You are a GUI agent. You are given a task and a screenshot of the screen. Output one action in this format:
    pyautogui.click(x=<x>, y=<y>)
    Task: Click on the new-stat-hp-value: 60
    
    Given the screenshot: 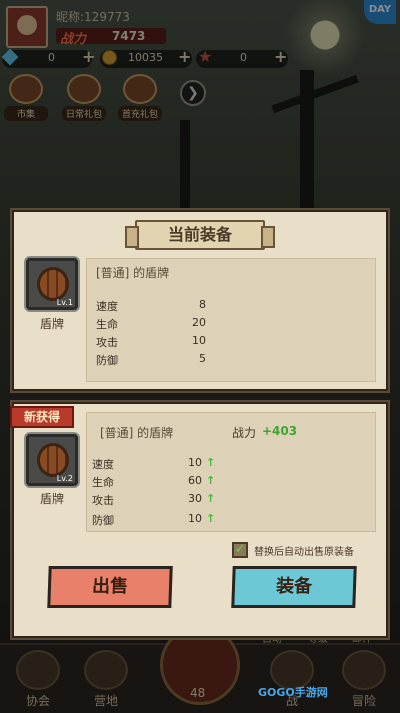 What is the action you would take?
    pyautogui.click(x=195, y=480)
    